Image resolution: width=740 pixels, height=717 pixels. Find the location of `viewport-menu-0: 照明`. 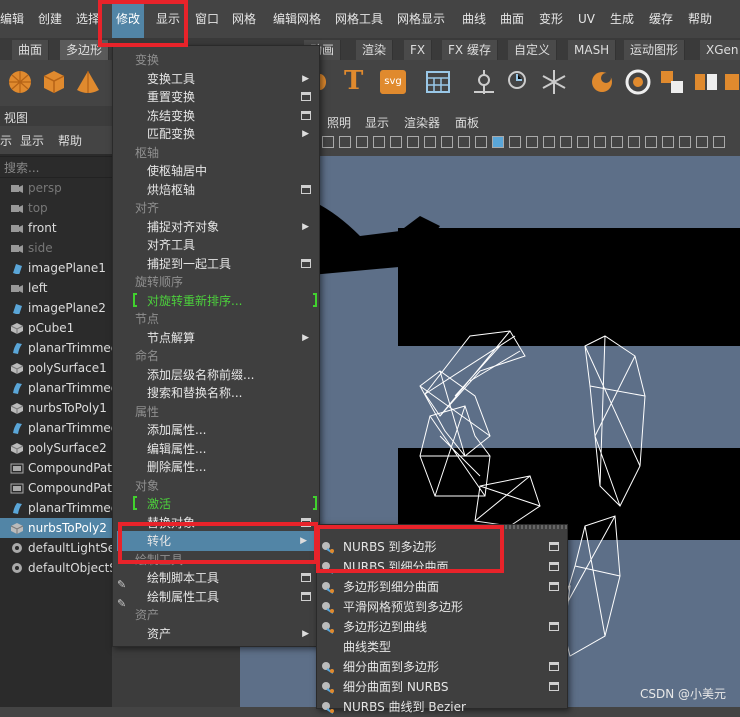

viewport-menu-0: 照明 is located at coordinates (339, 122).